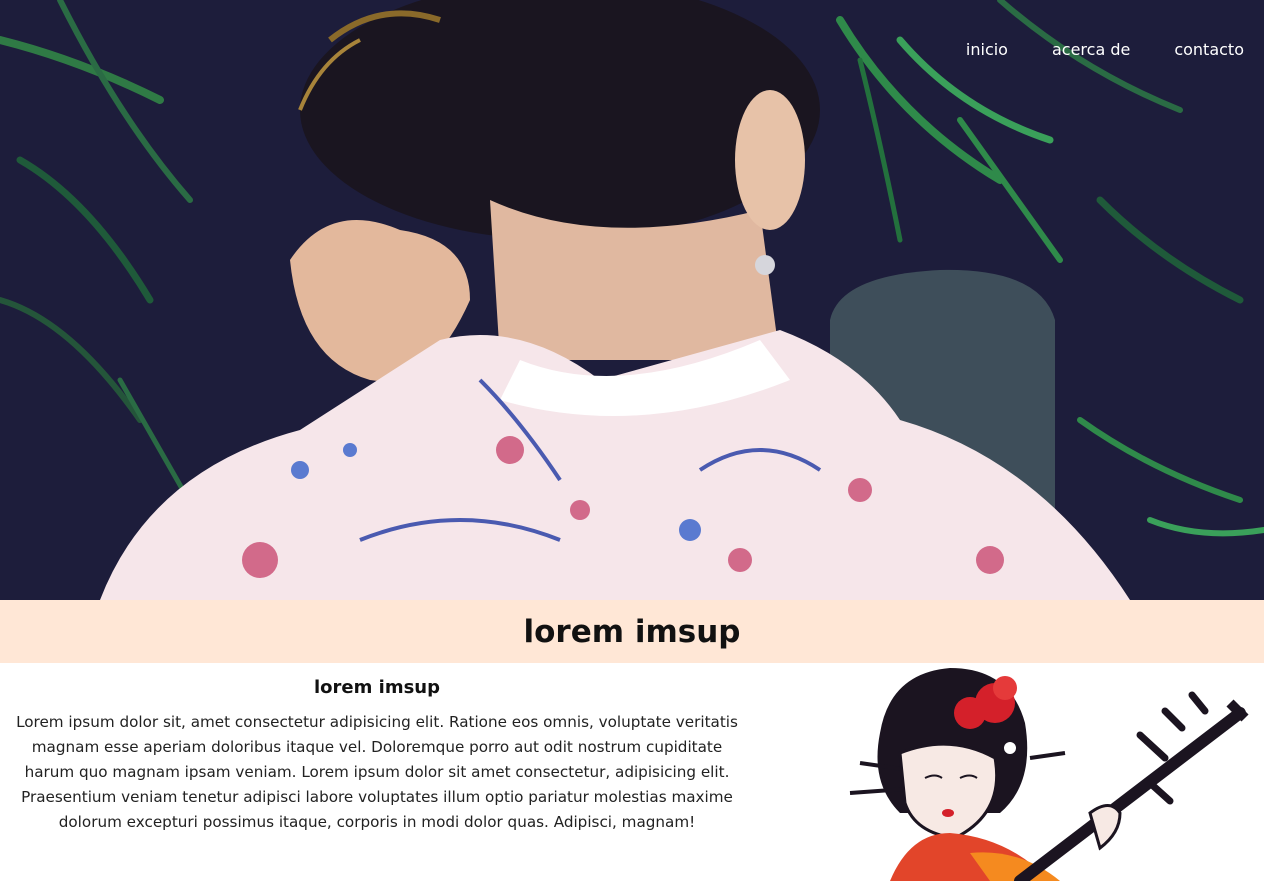  I want to click on section-heading: lorem imsup, so click(377, 687).